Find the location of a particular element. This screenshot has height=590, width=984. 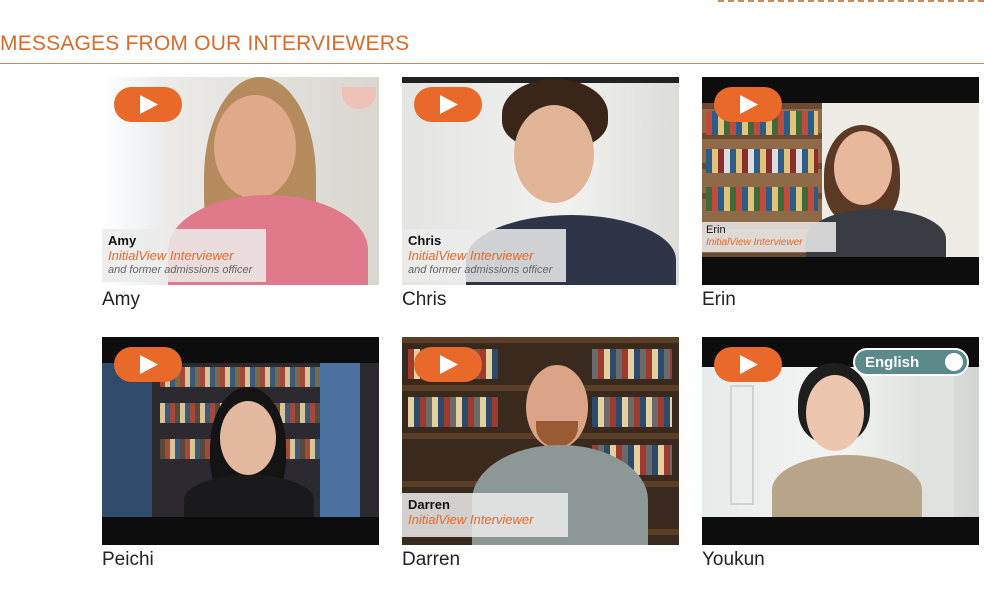

caption-darren: Darren InitialView Interviewer is located at coordinates (485, 515).